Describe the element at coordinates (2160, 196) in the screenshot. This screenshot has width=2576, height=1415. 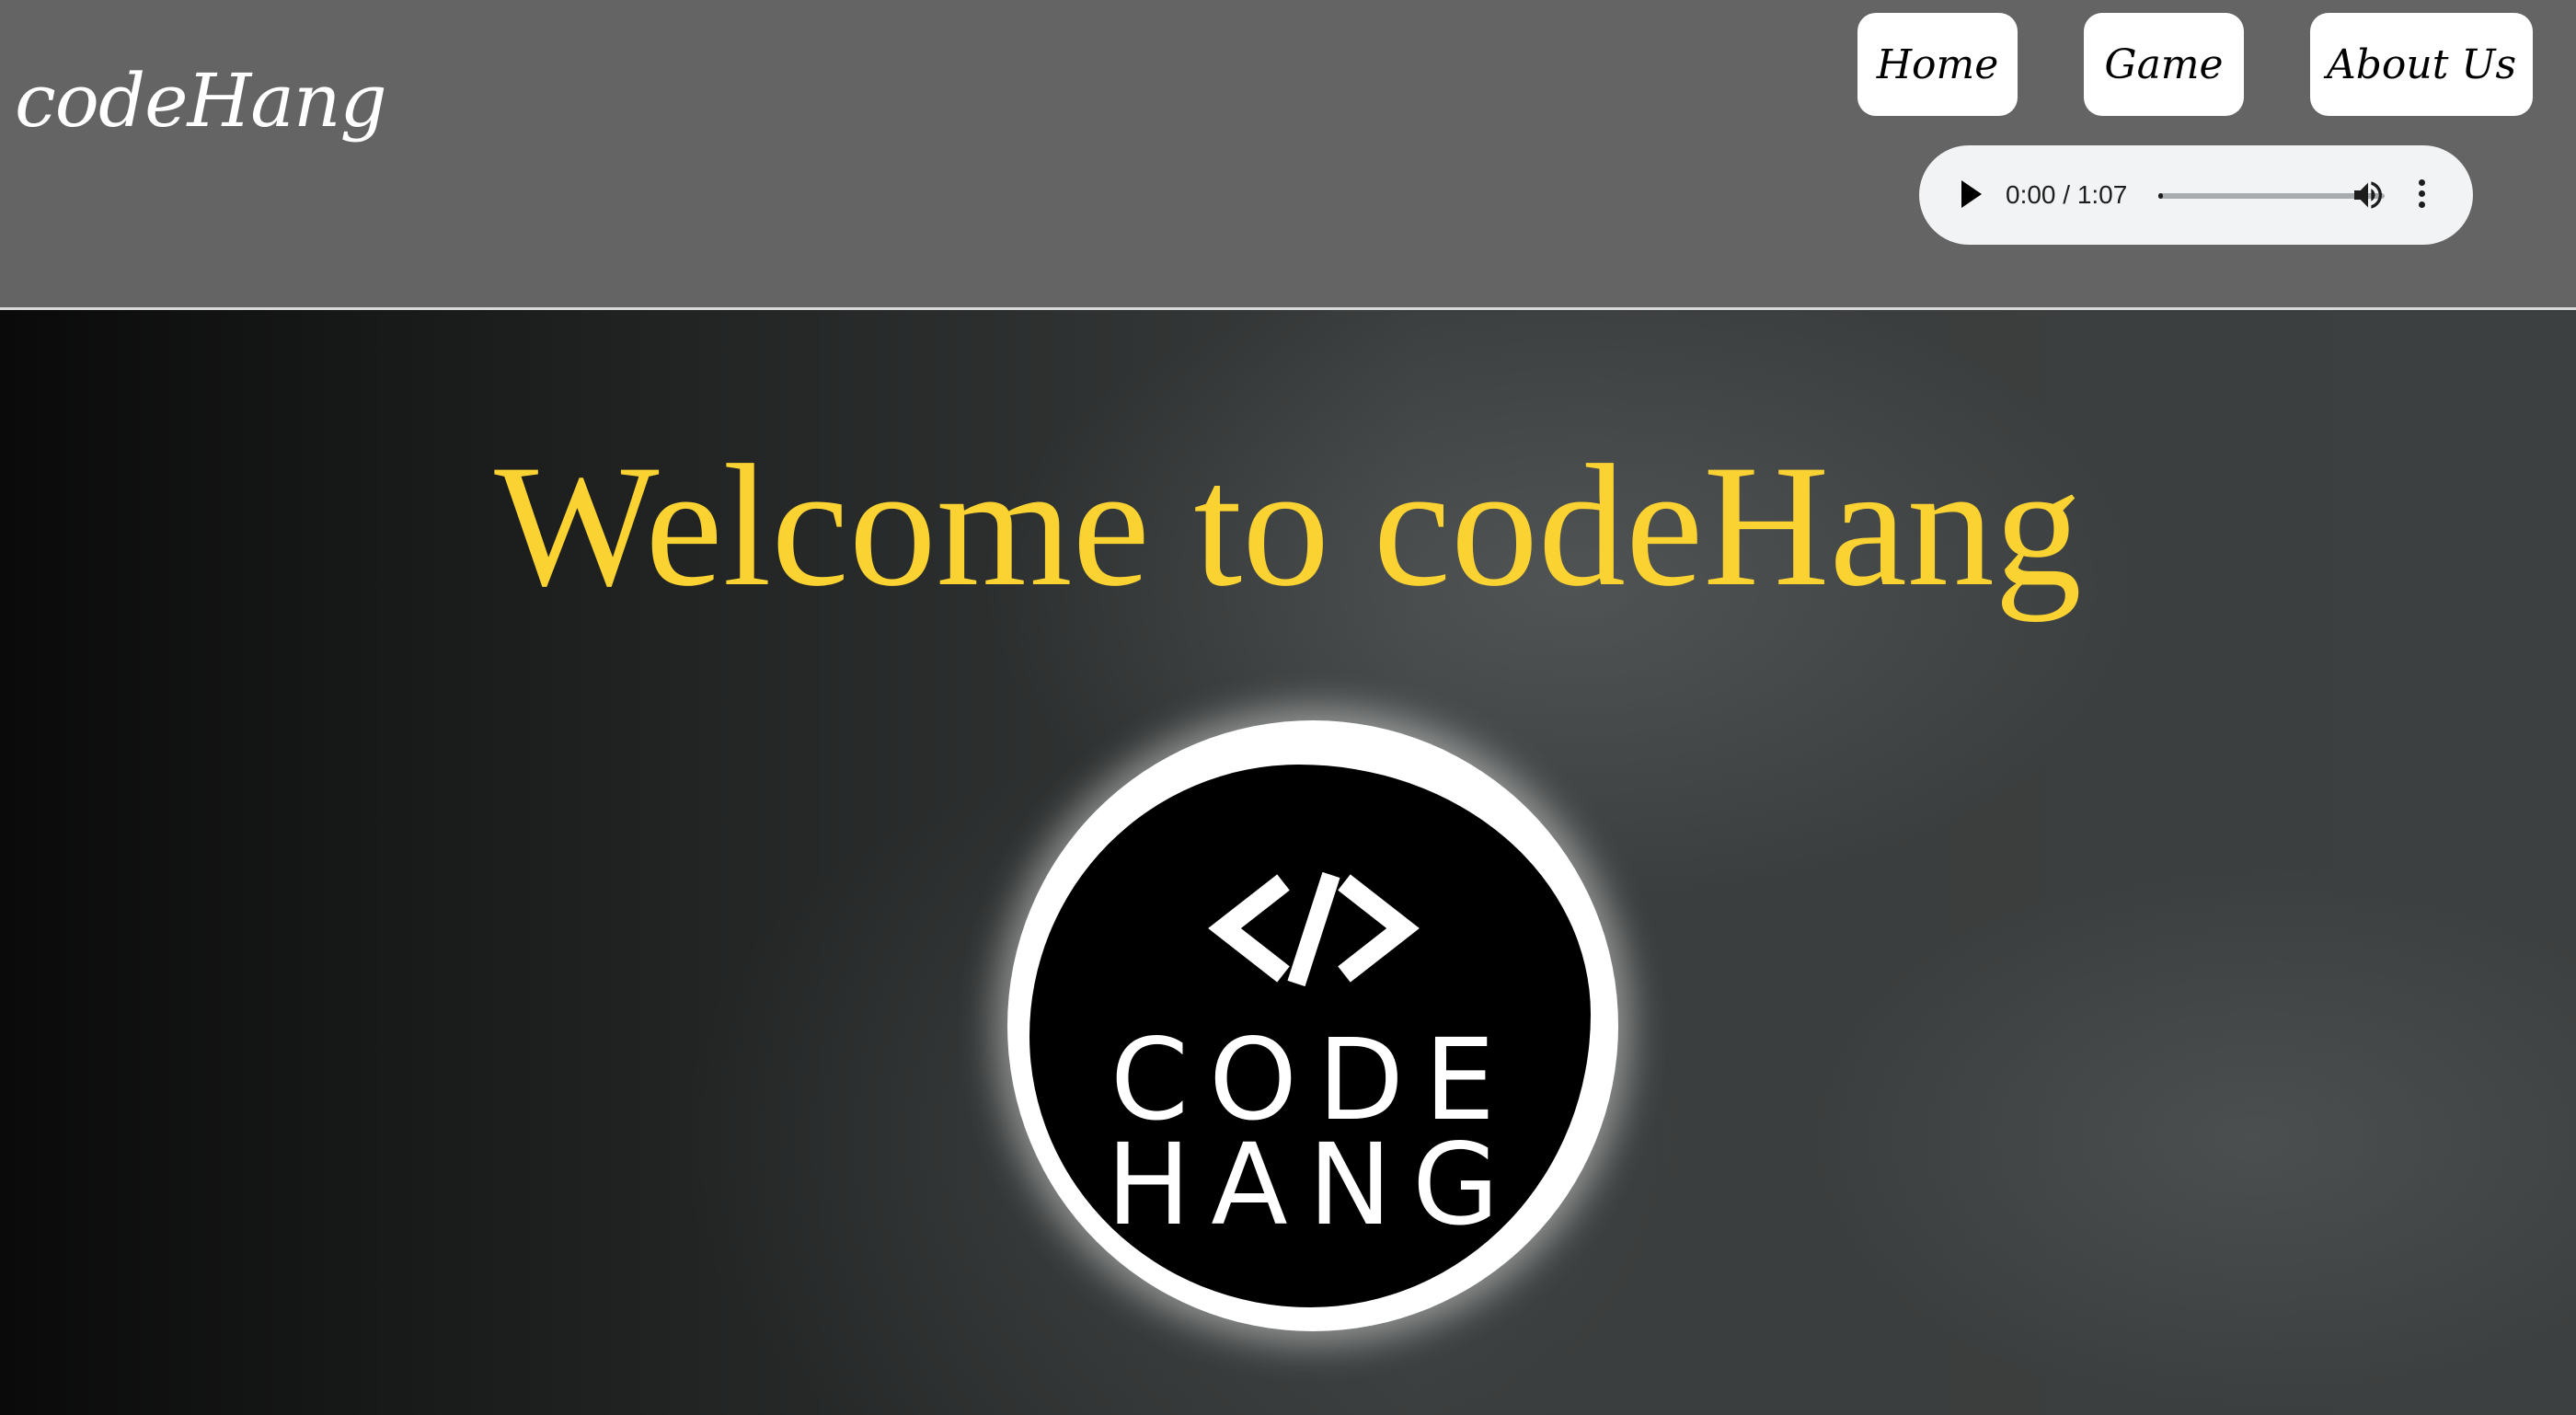
I see `audio-progress-fill` at that location.